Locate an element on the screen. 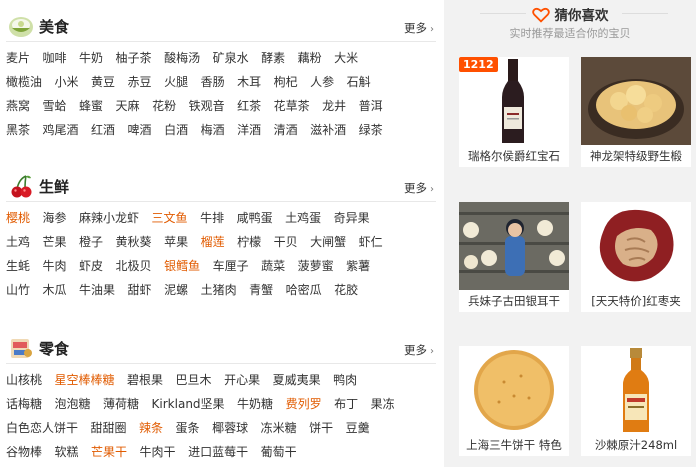 Image resolution: width=696 pixels, height=467 pixels. keyword-link: 榴莲 is located at coordinates (213, 242).